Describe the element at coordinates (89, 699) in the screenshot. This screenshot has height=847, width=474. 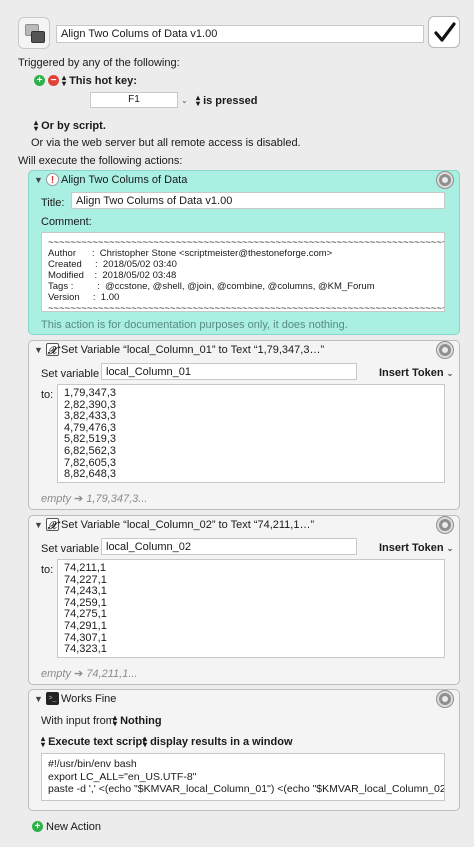
I see `shell-script-action-title: Works Fine` at that location.